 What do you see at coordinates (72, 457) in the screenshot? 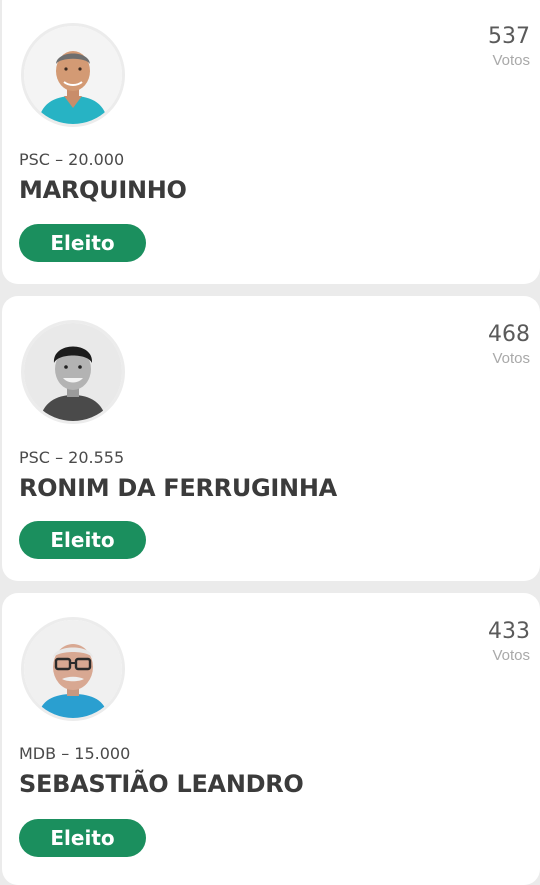
I see `party-number: PSC – 20.555` at bounding box center [72, 457].